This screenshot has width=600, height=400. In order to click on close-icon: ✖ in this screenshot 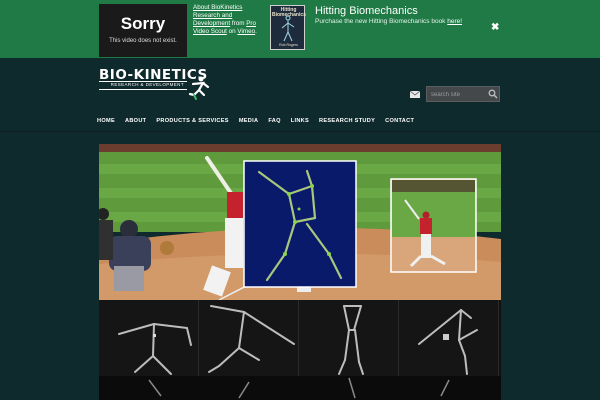, I will do `click(495, 27)`.